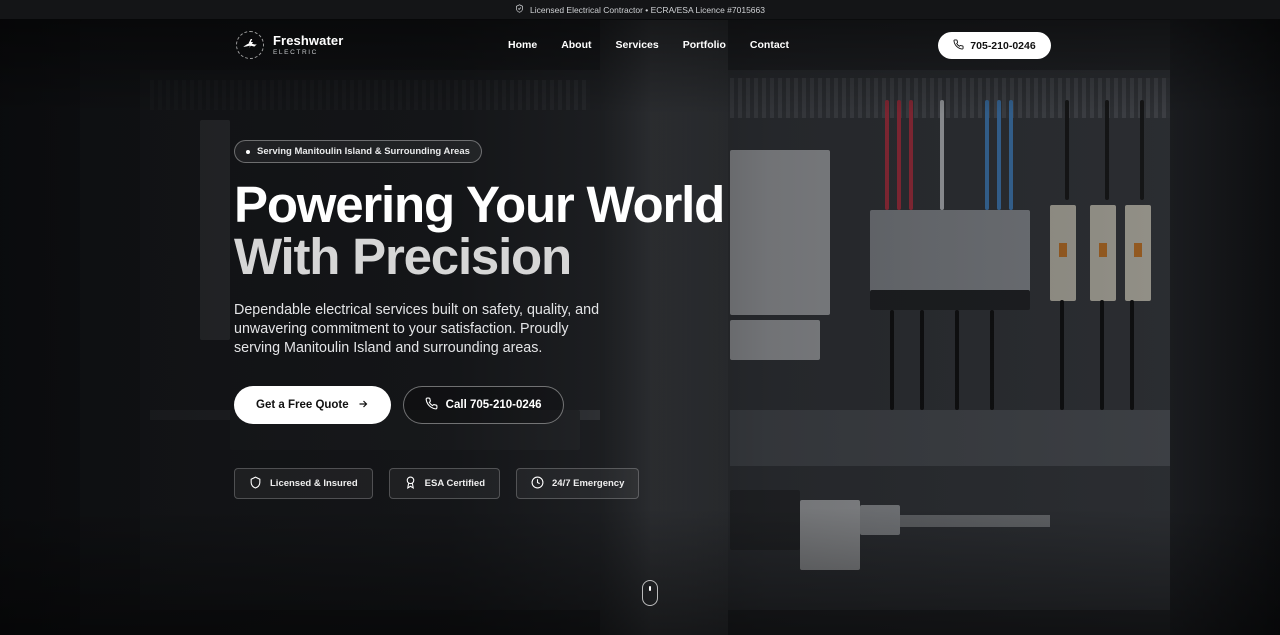 The width and height of the screenshot is (1280, 635). I want to click on hero-title-line1: Powering Your World, so click(479, 204).